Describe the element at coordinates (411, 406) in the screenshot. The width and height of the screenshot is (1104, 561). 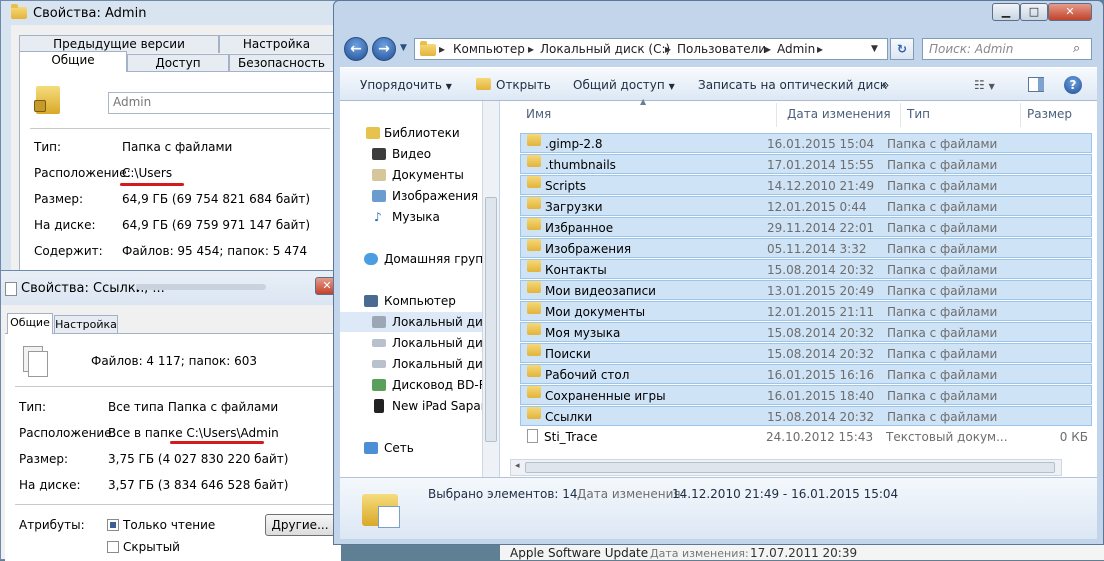
I see `nav-ipad: New iPad Saparov` at that location.